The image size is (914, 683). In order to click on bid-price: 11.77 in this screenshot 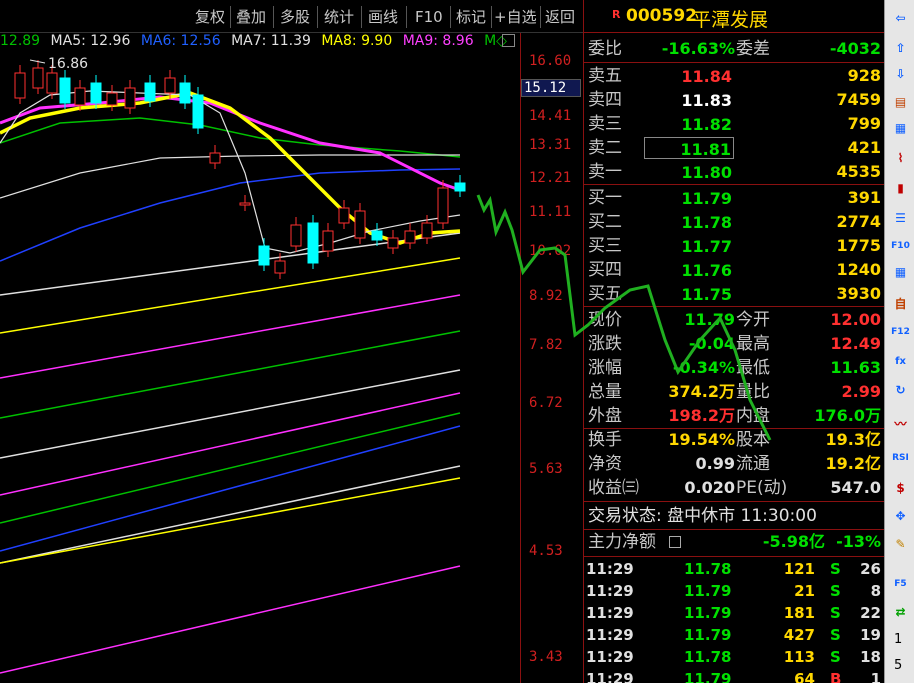, I will do `click(706, 246)`.